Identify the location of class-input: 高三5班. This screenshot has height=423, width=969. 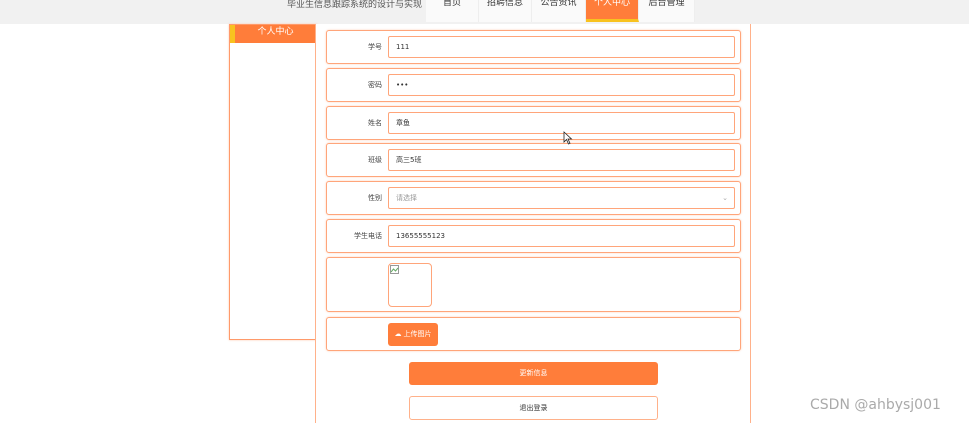
(561, 160).